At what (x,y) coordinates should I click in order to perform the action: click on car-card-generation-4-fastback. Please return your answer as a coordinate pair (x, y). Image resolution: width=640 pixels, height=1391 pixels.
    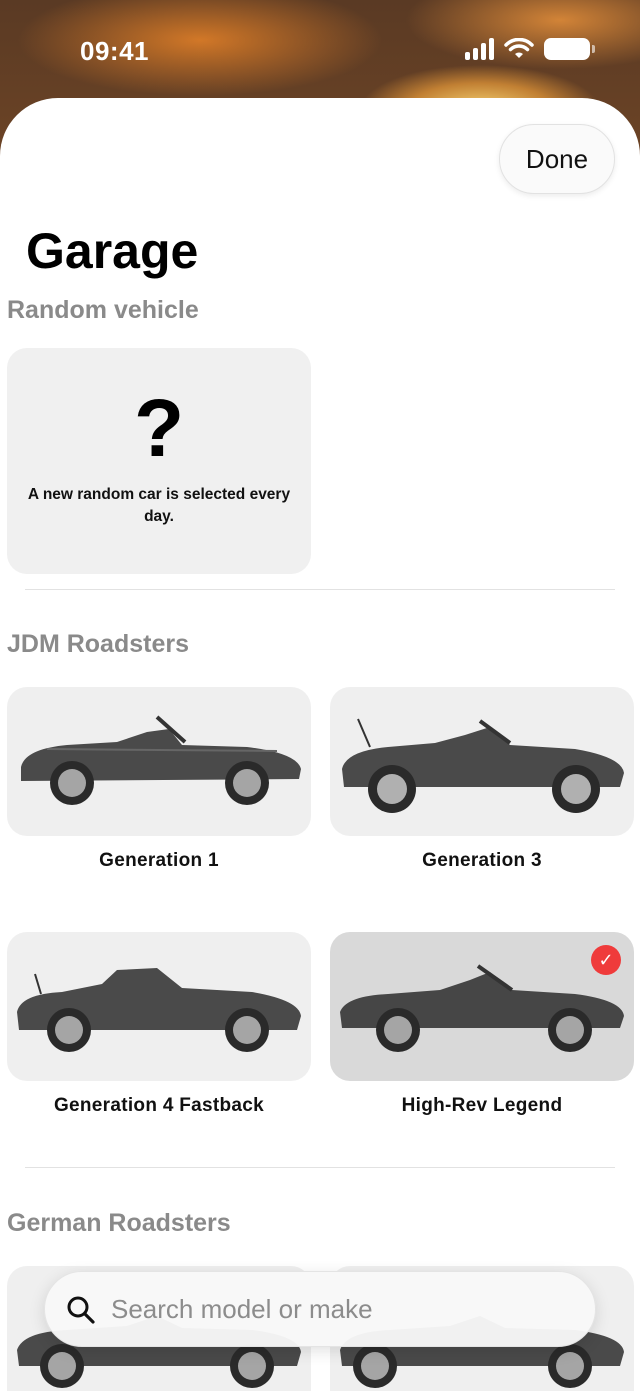
    Looking at the image, I should click on (159, 1006).